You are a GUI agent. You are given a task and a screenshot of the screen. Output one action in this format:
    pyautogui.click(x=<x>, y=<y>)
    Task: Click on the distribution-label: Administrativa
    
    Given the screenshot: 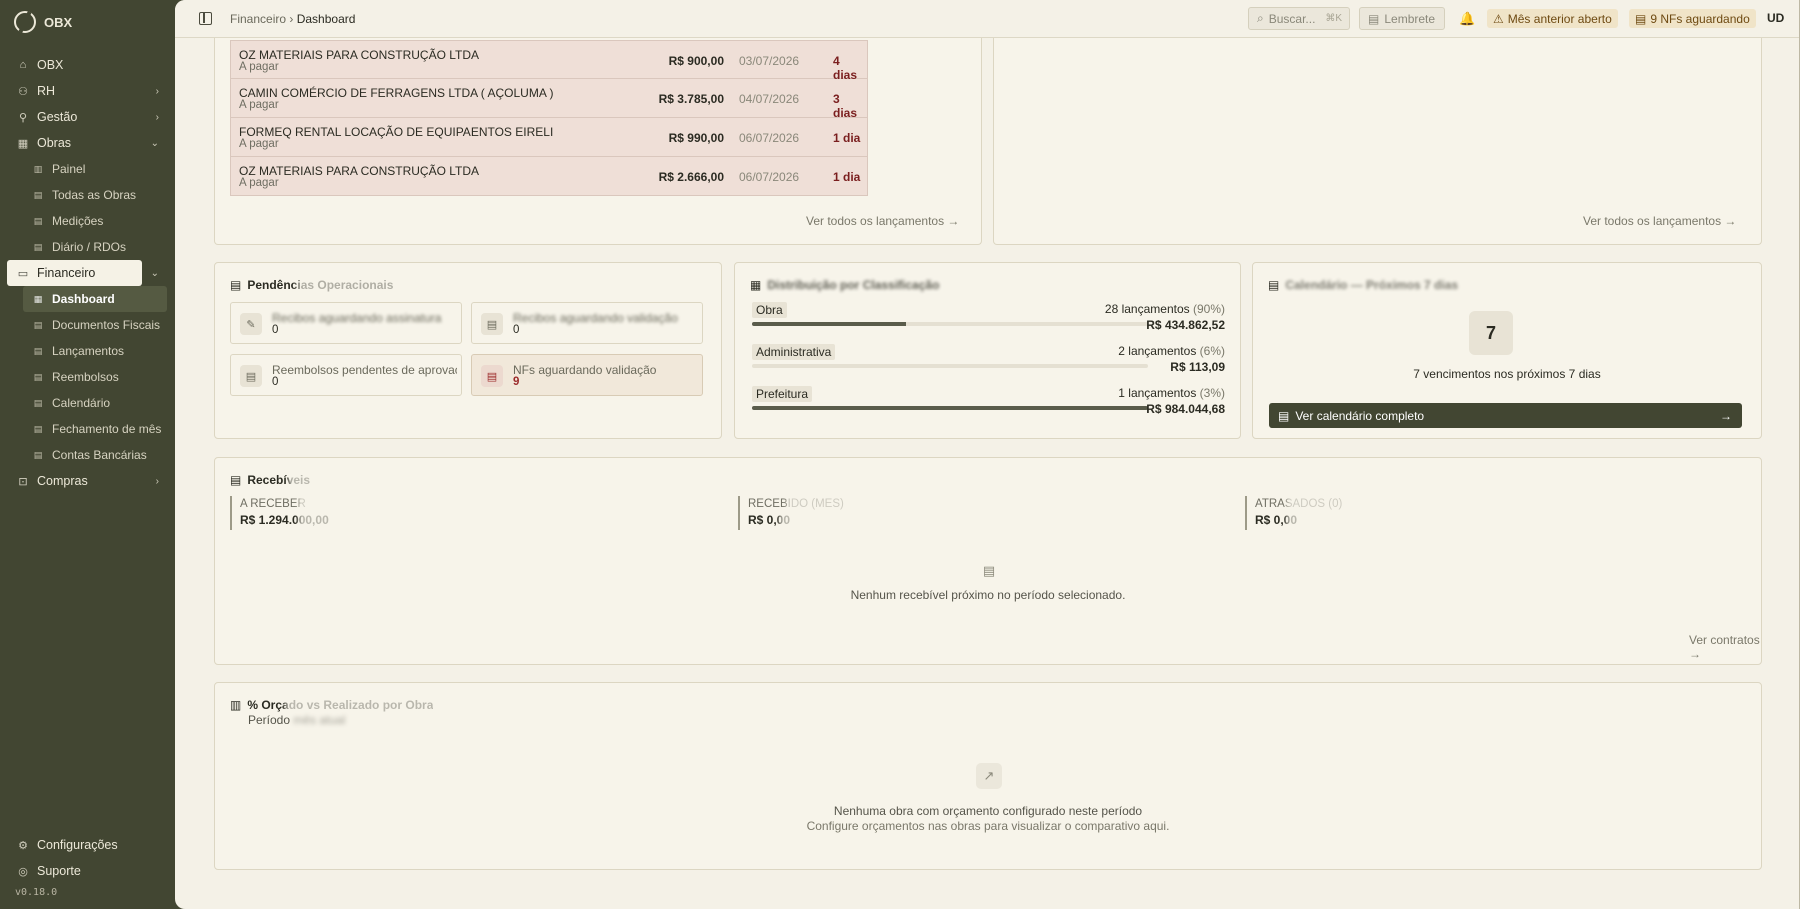 What is the action you would take?
    pyautogui.click(x=794, y=352)
    